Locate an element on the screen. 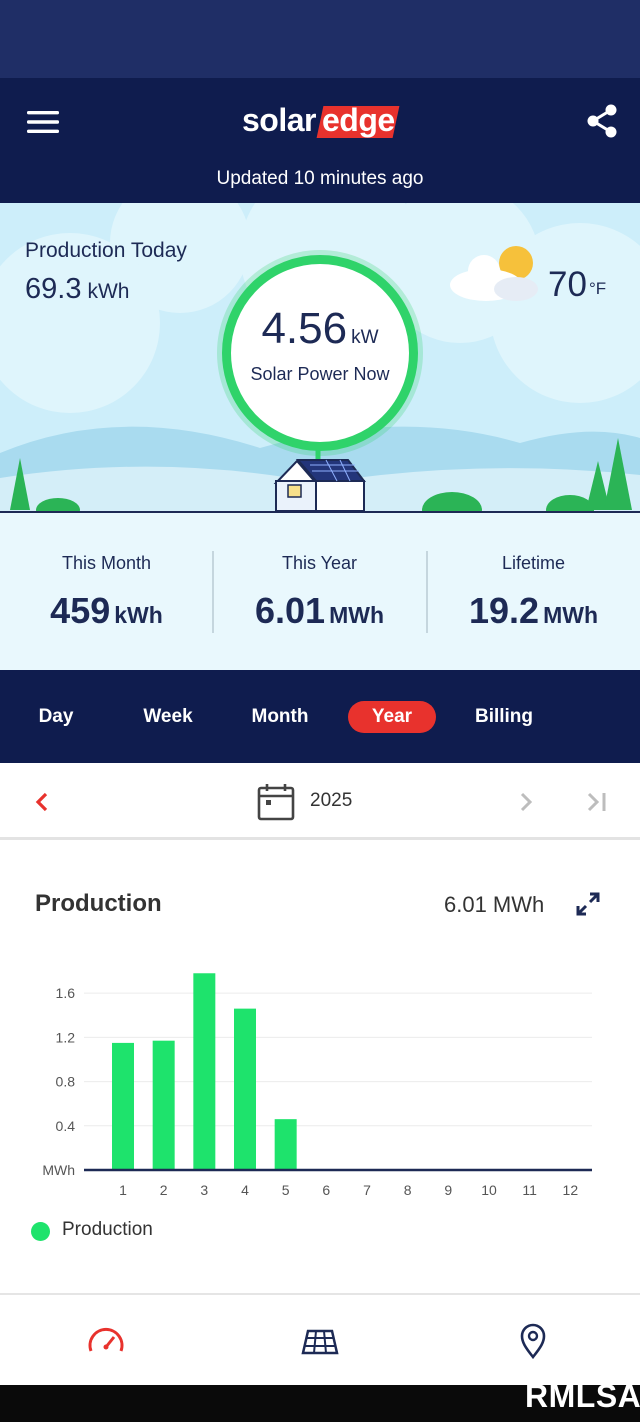 This screenshot has height=1422, width=640. share-icon is located at coordinates (602, 121).